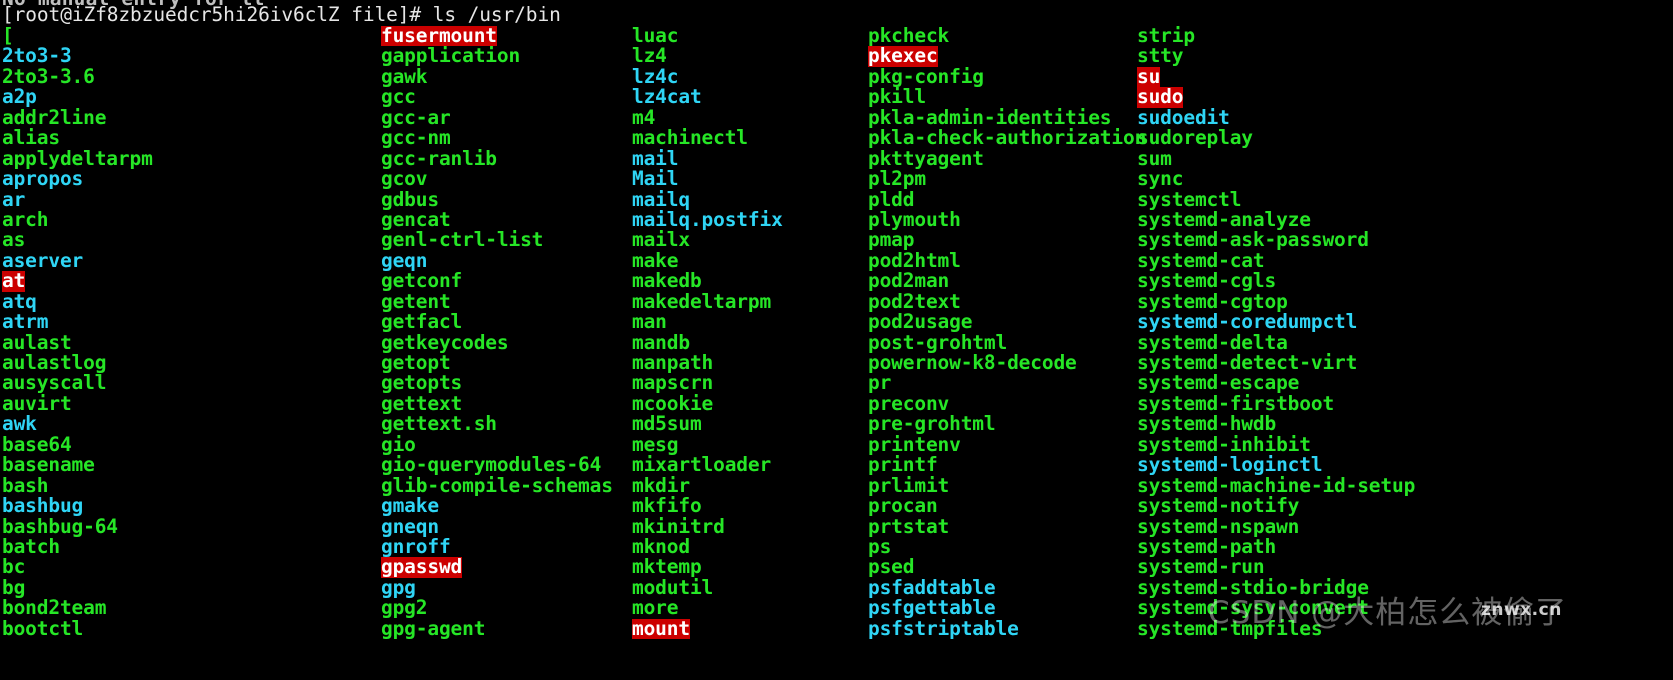  Describe the element at coordinates (897, 179) in the screenshot. I see `ls-entry: pl2pm` at that location.